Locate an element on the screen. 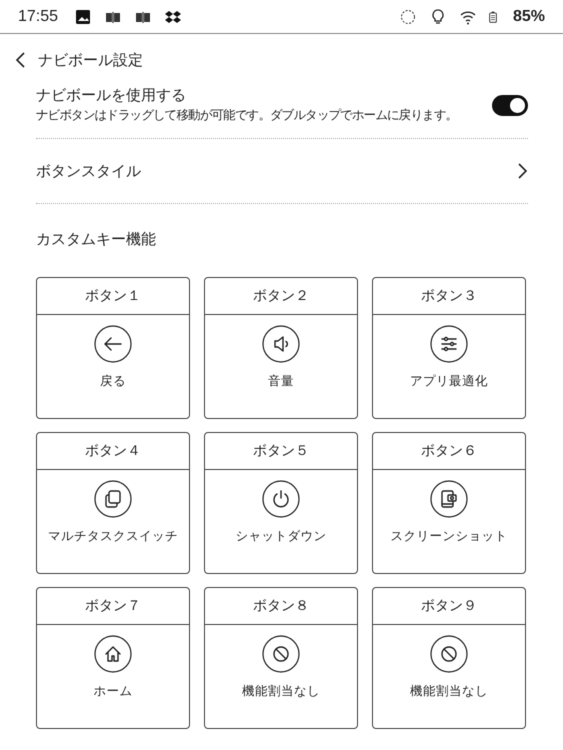 This screenshot has height=750, width=563. page-title: ナビボール設定 is located at coordinates (90, 60).